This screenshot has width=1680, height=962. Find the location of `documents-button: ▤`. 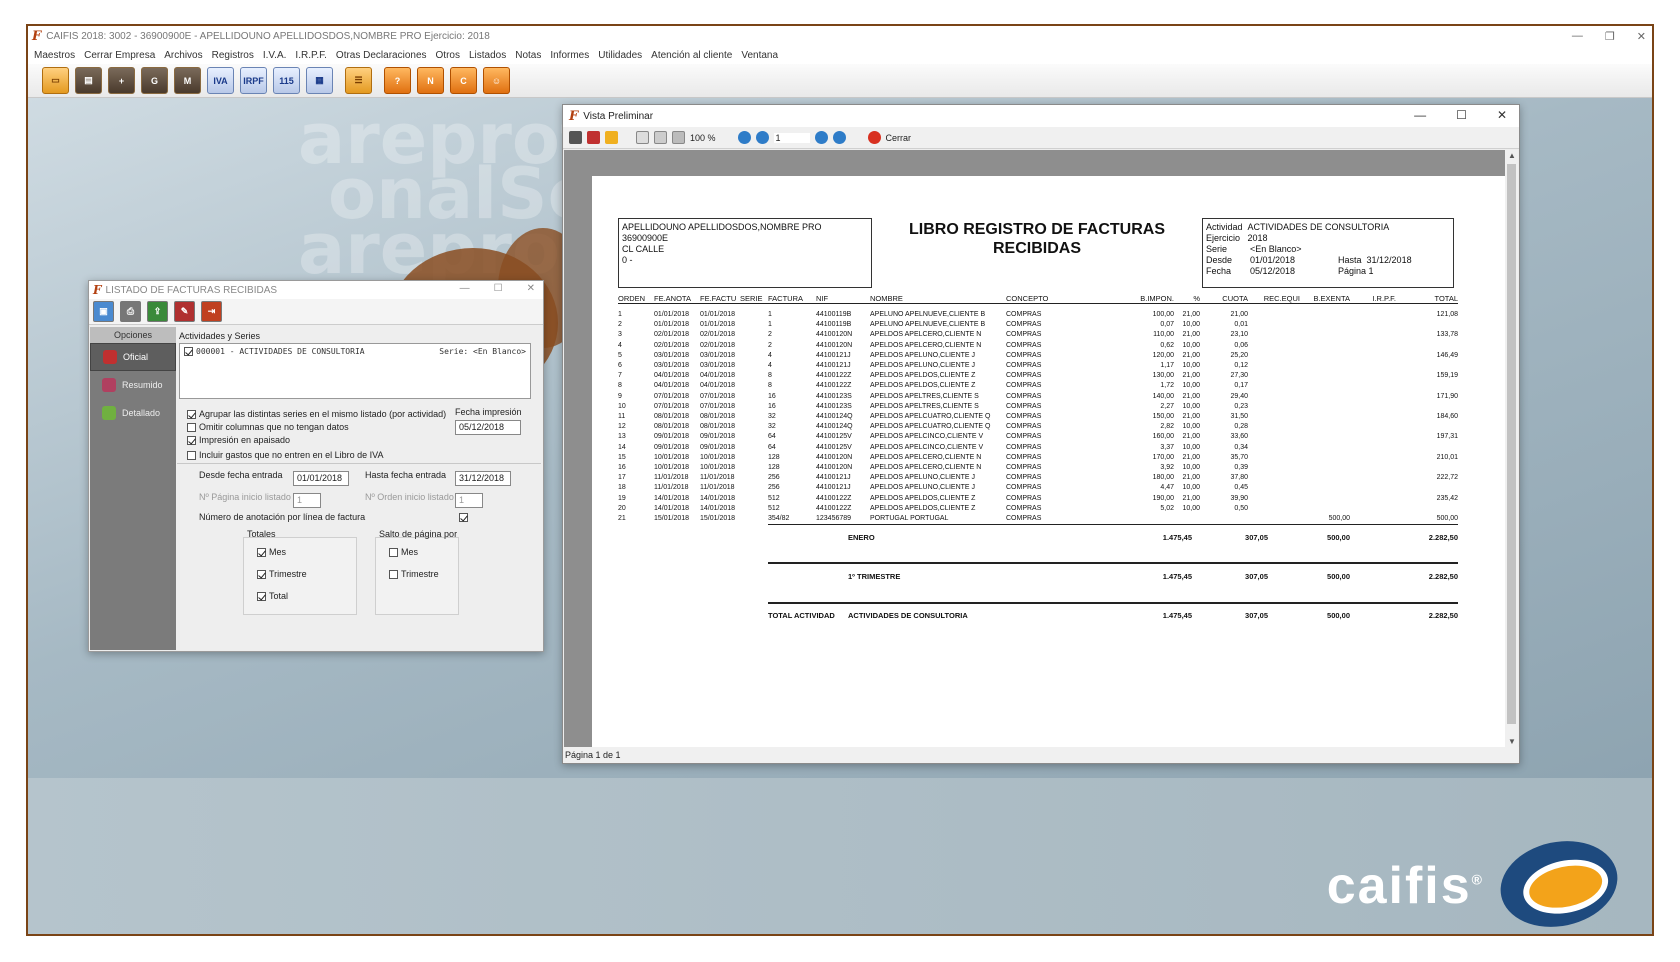

documents-button: ▤ is located at coordinates (88, 80).